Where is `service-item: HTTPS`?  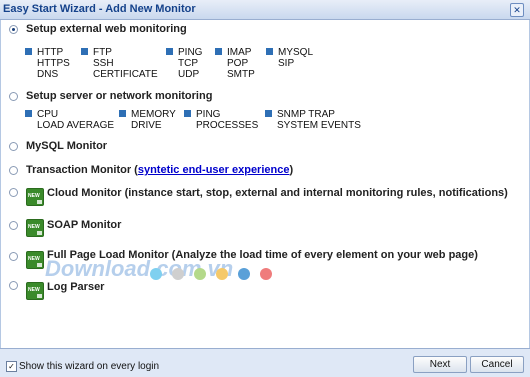 service-item: HTTPS is located at coordinates (53, 63).